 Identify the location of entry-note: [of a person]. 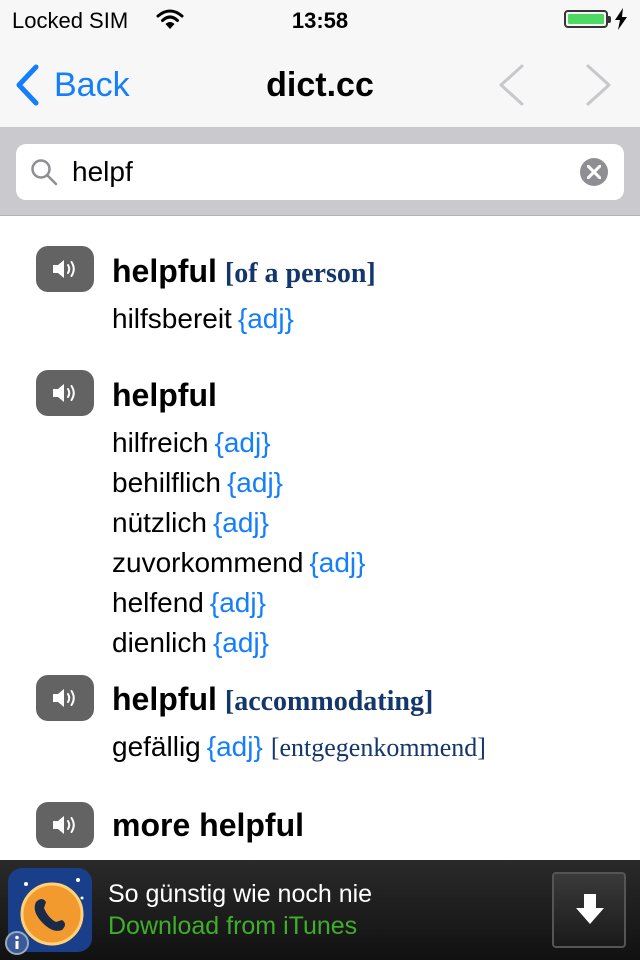
(300, 273).